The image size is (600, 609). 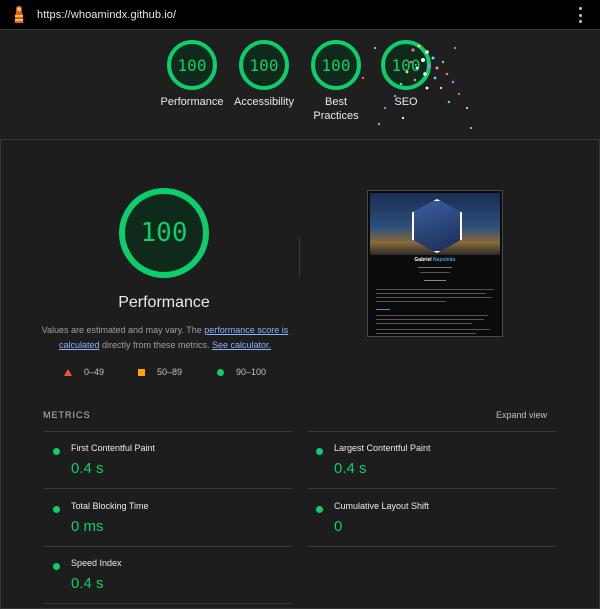 I want to click on gauge-best-practices-score: 100, so click(x=336, y=65).